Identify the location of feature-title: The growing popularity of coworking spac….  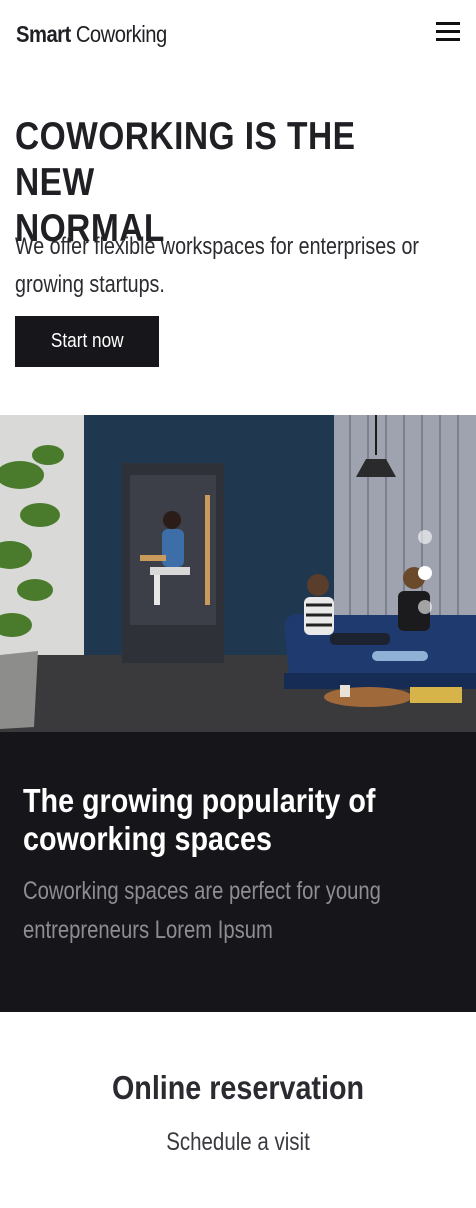
(199, 819).